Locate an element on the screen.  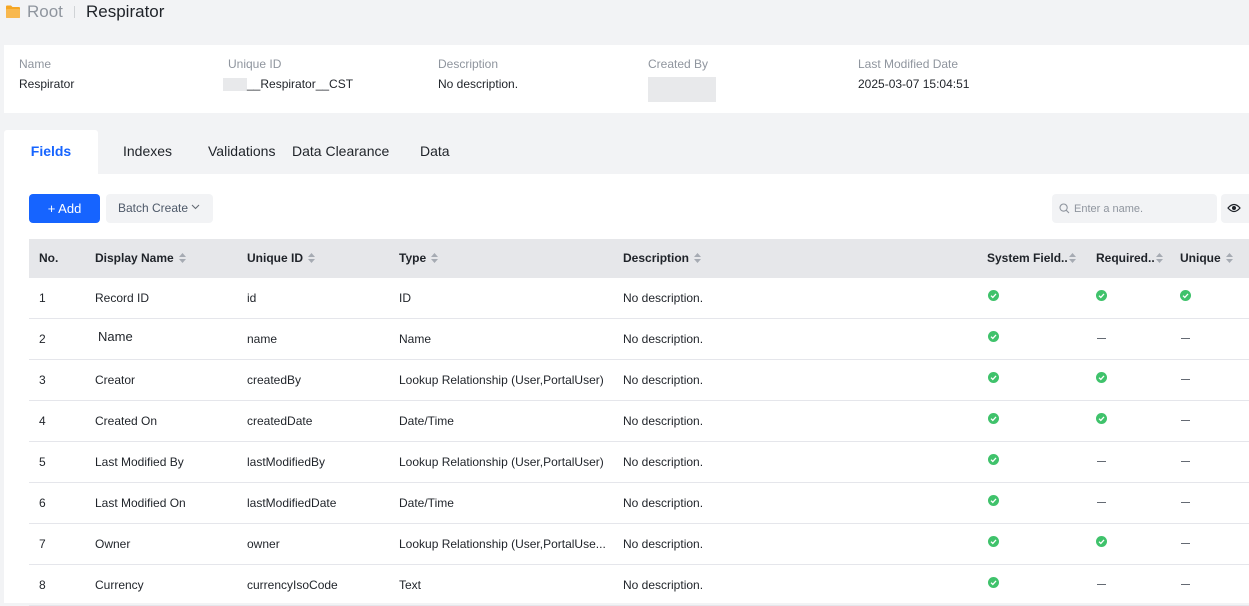
info-modified-value: 2025-03-07 15:04:51 is located at coordinates (914, 84).